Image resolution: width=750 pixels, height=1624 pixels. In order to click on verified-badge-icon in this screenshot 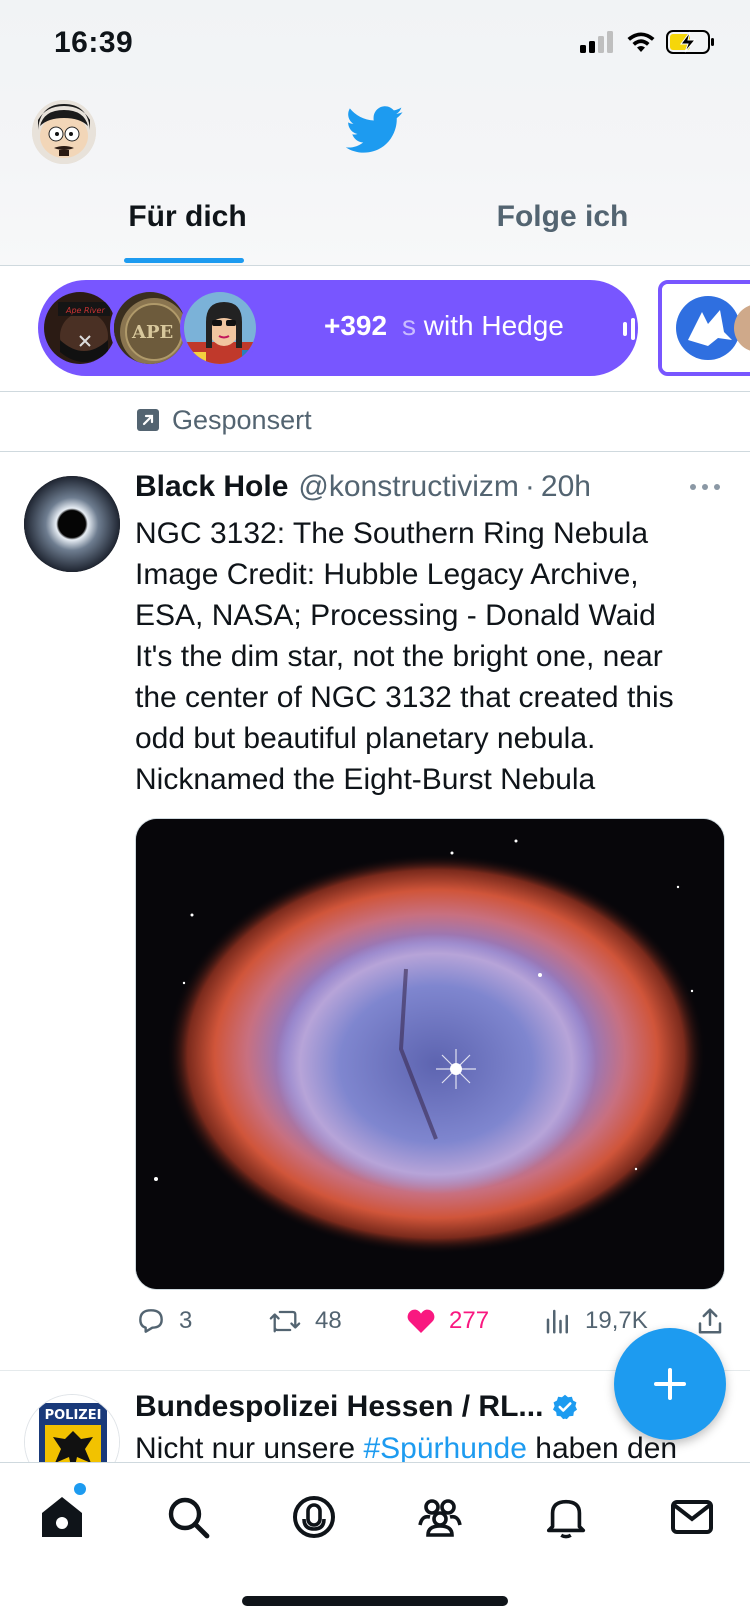, I will do `click(565, 1407)`.